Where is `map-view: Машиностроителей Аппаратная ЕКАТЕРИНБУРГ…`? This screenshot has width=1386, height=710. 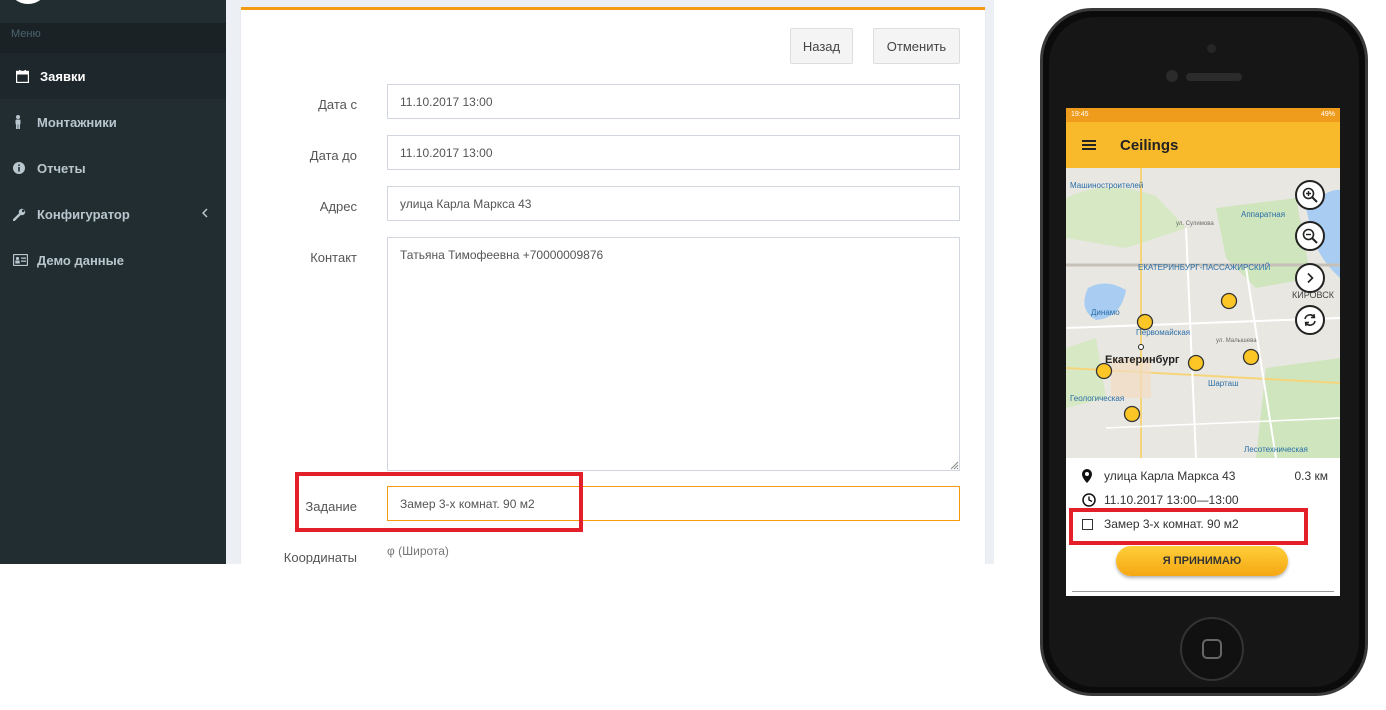 map-view: Машиностроителей Аппаратная ЕКАТЕРИНБУРГ… is located at coordinates (1203, 313).